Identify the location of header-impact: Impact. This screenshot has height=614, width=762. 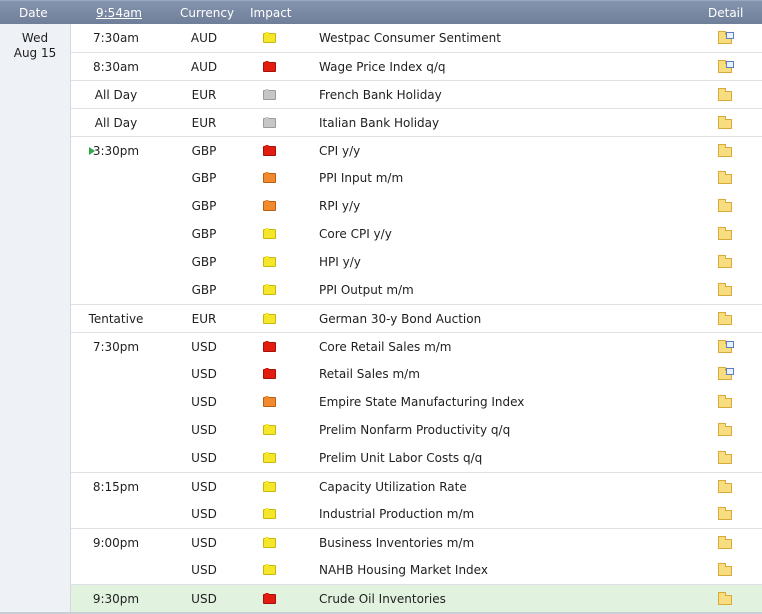
(271, 13).